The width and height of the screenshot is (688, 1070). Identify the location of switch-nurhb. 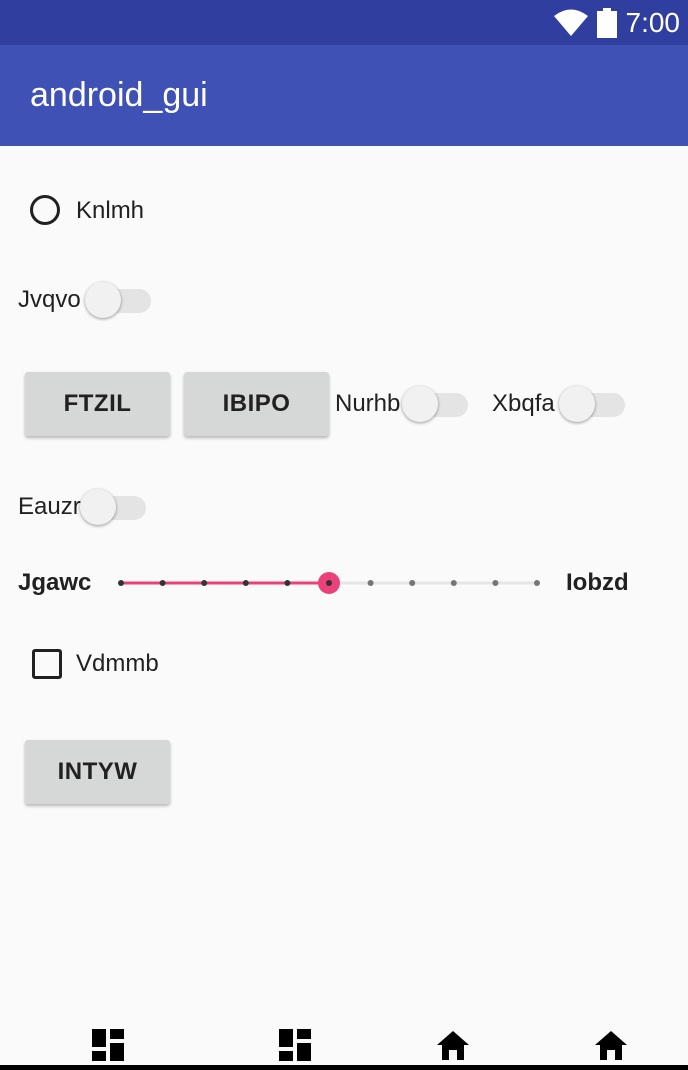
(436, 404).